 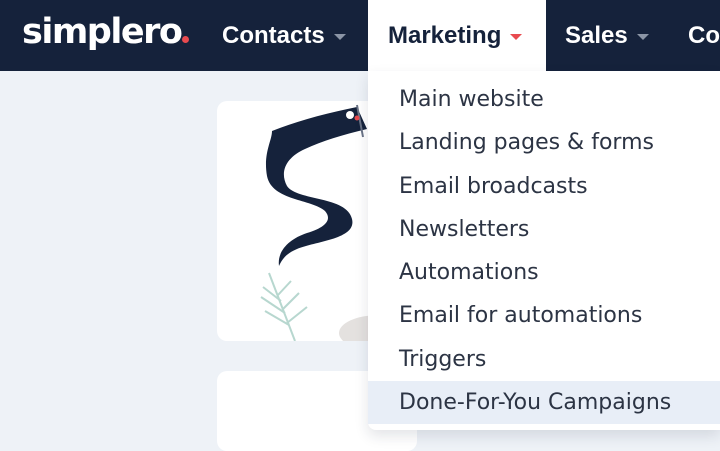 I want to click on menu-item-landing-pages: Landing pages & forms, so click(x=544, y=142).